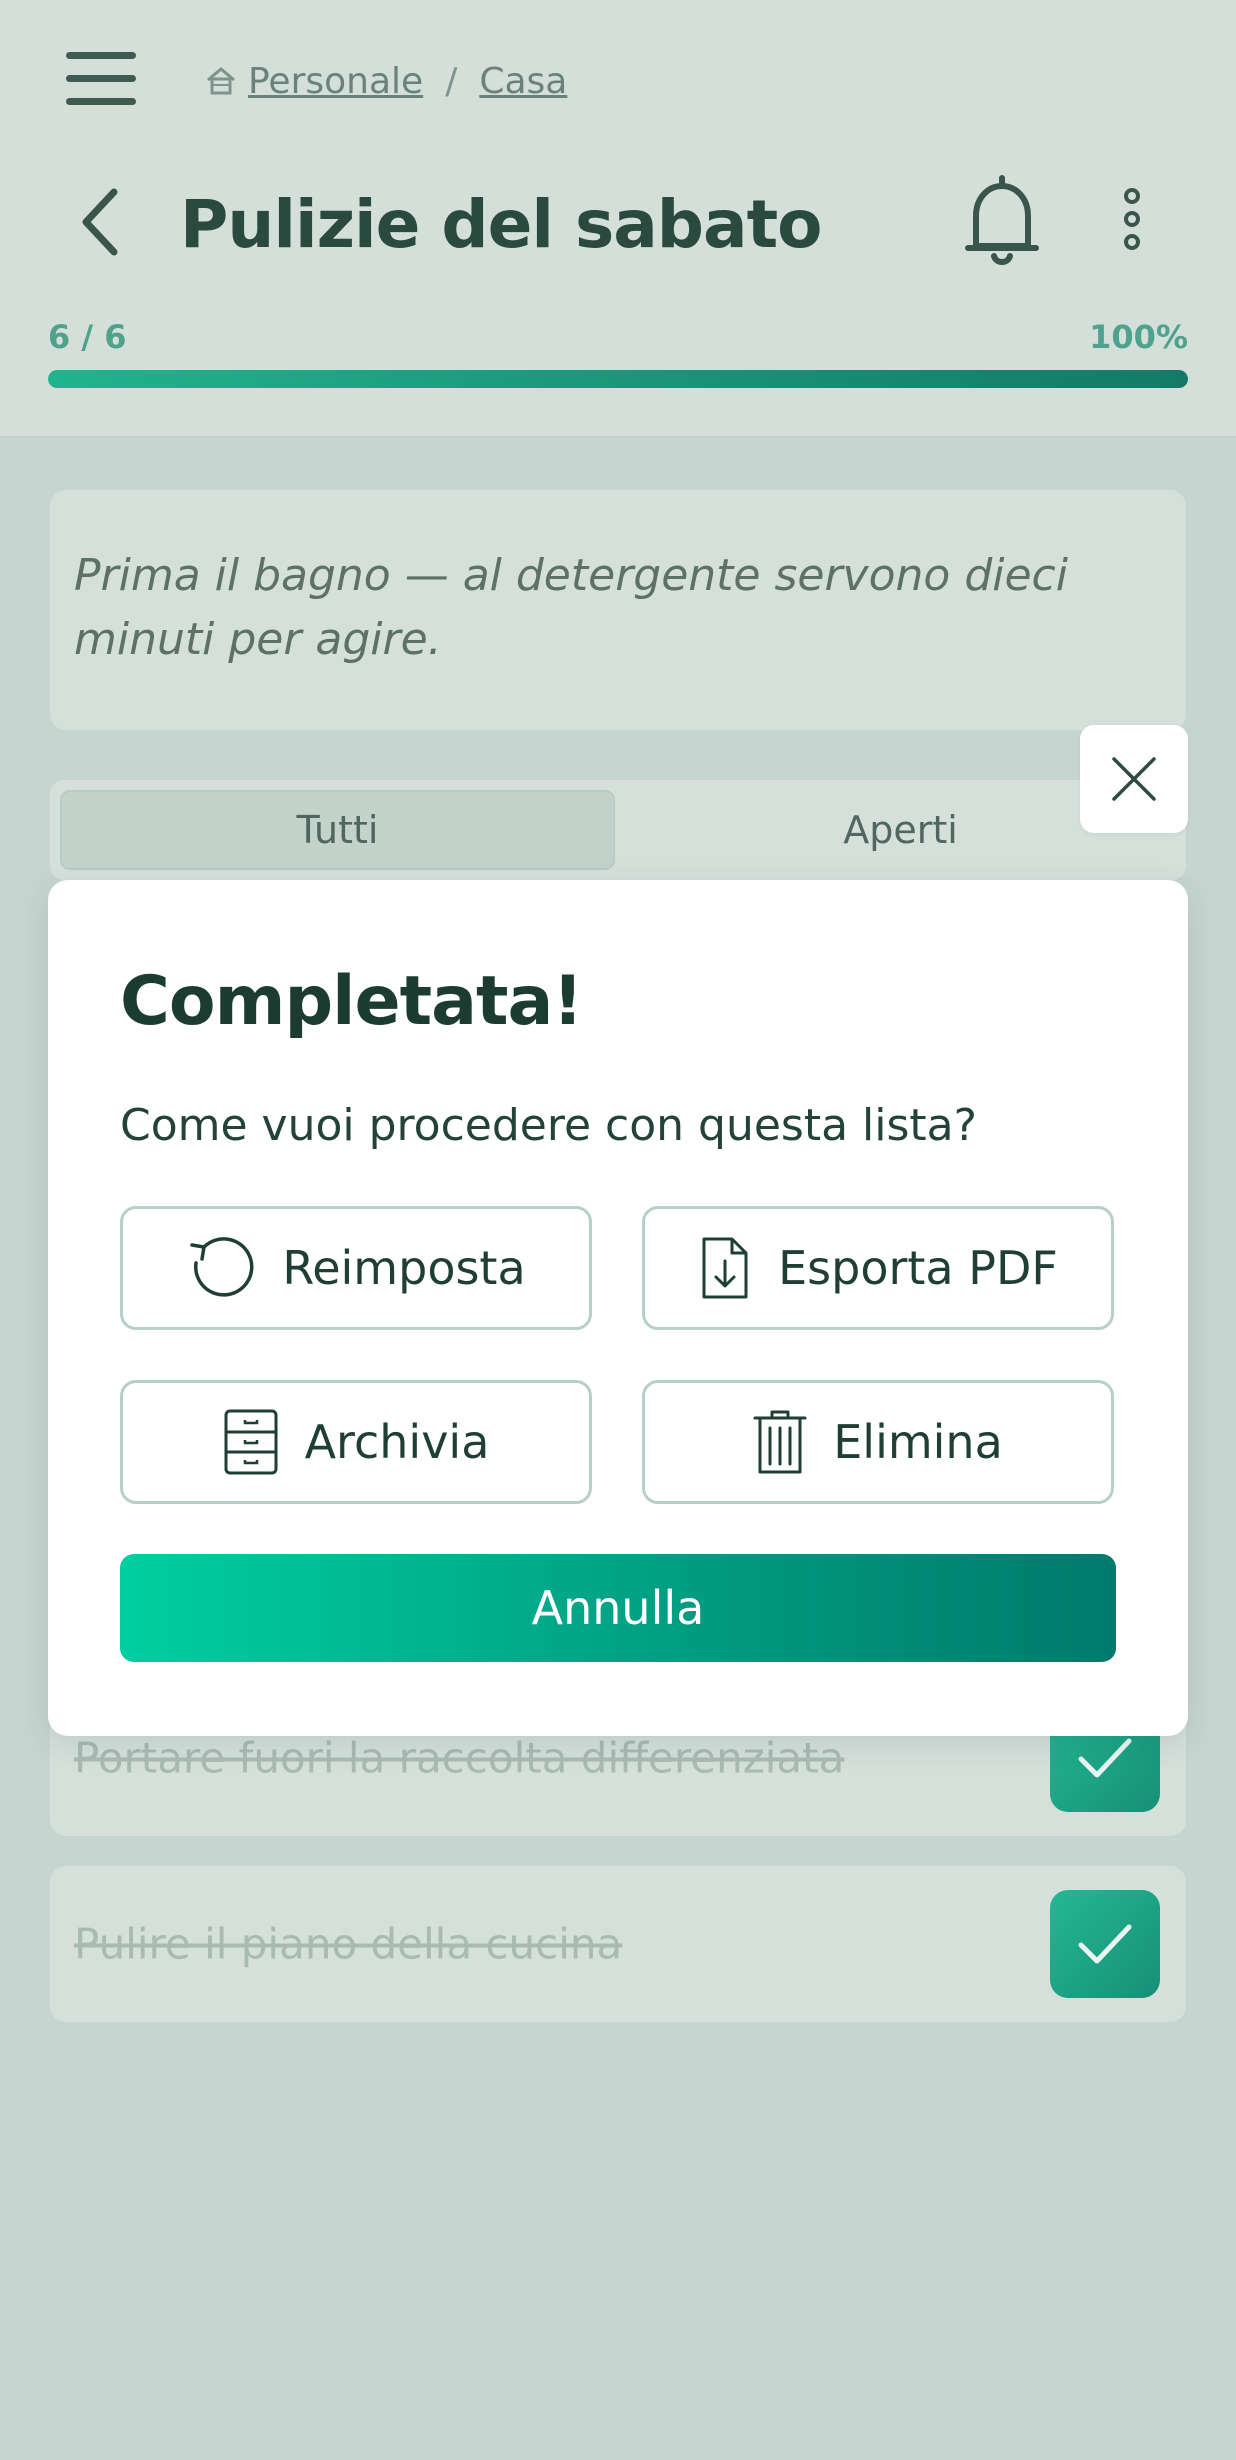 The height and width of the screenshot is (2460, 1236). What do you see at coordinates (221, 81) in the screenshot?
I see `home-icon` at bounding box center [221, 81].